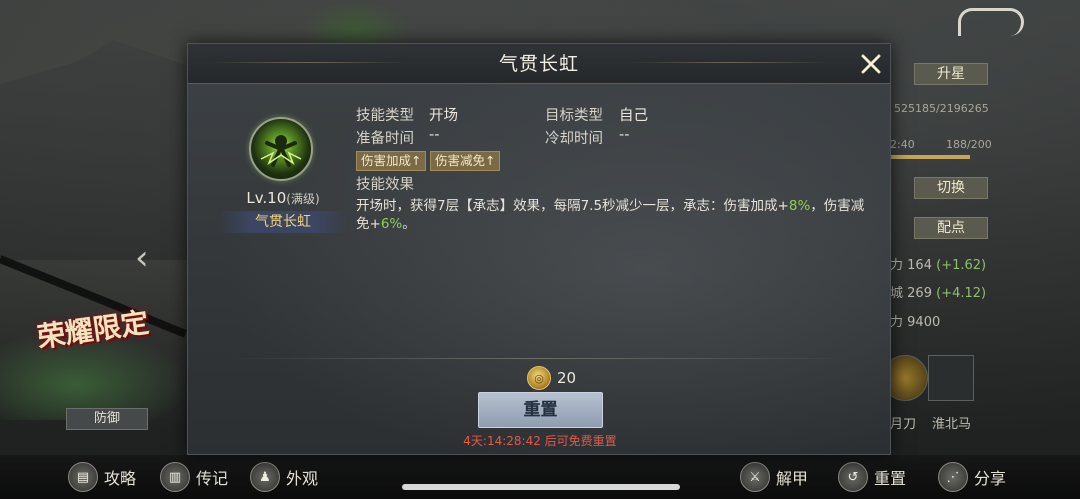  Describe the element at coordinates (194, 477) in the screenshot. I see `toolbar-biography-button: ▥ 传记` at that location.